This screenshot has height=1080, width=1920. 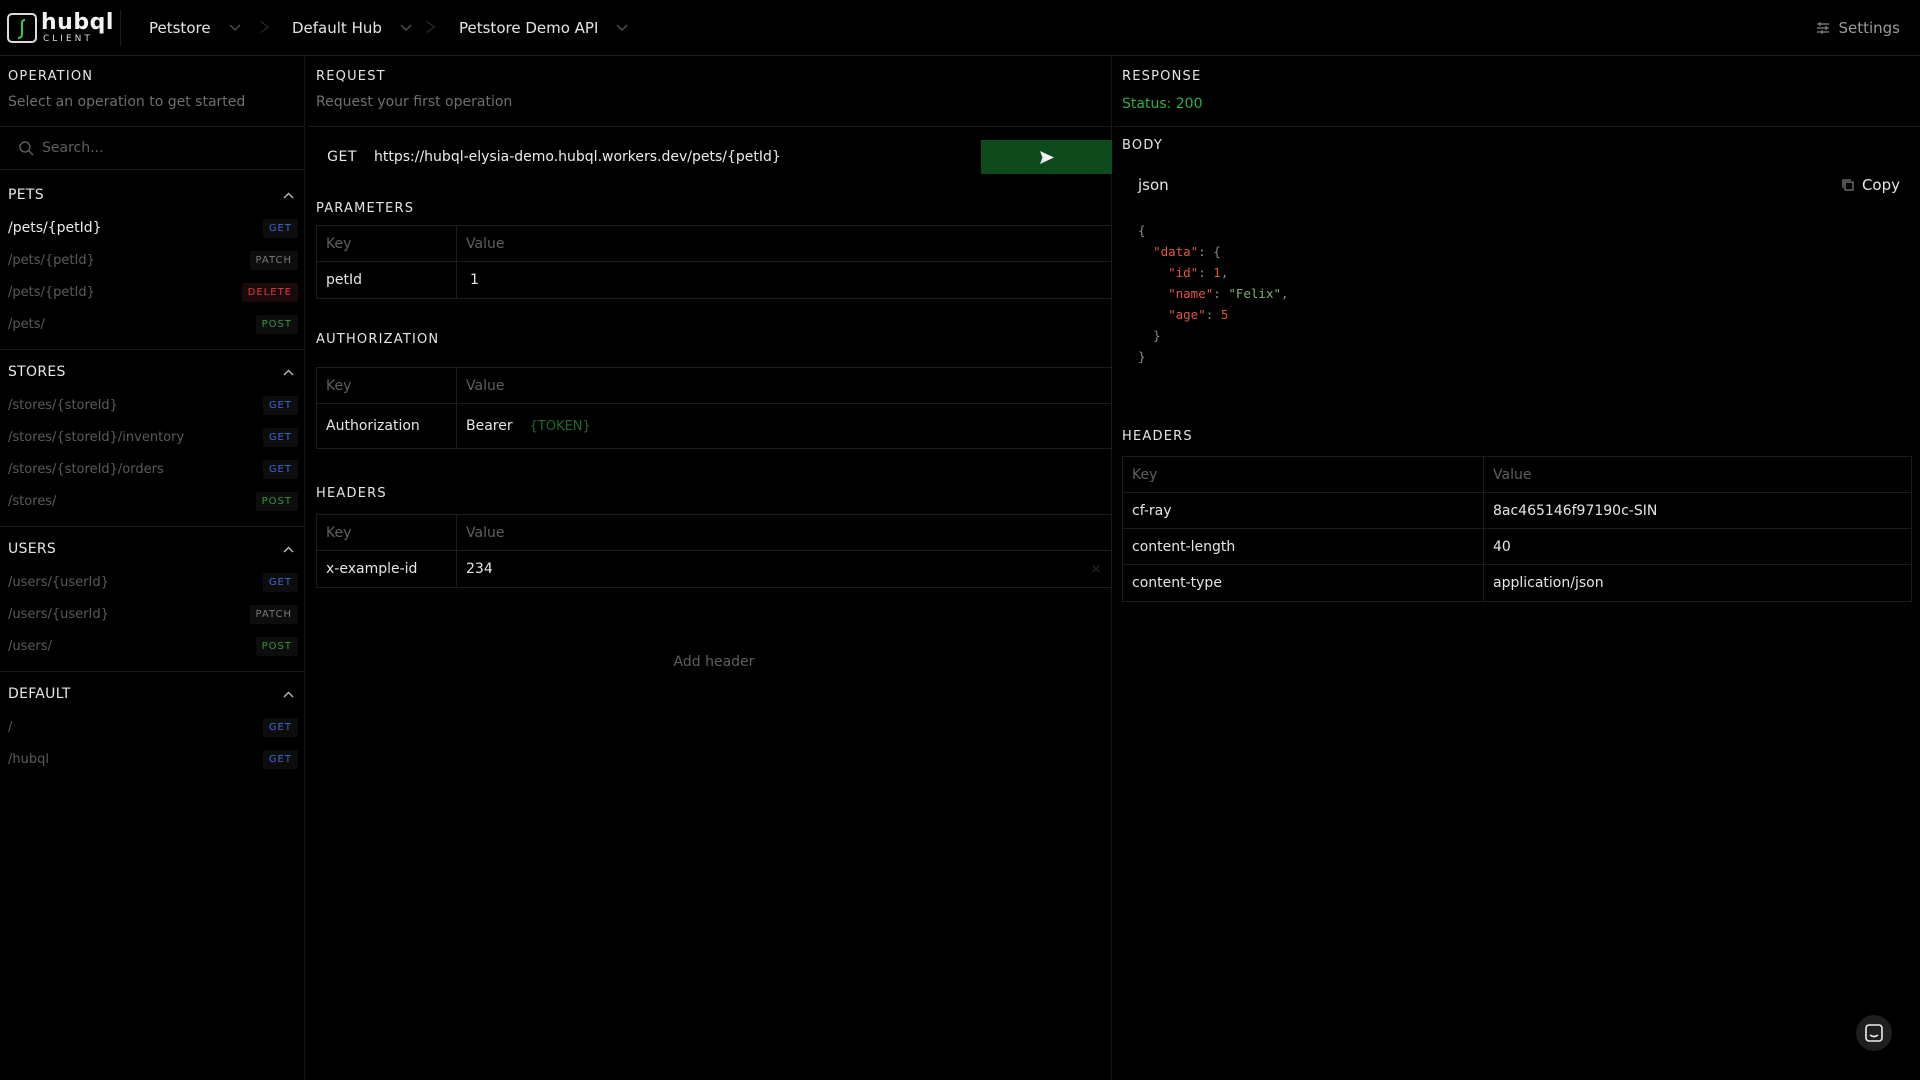 I want to click on group-header-stores: STORES, so click(x=152, y=372).